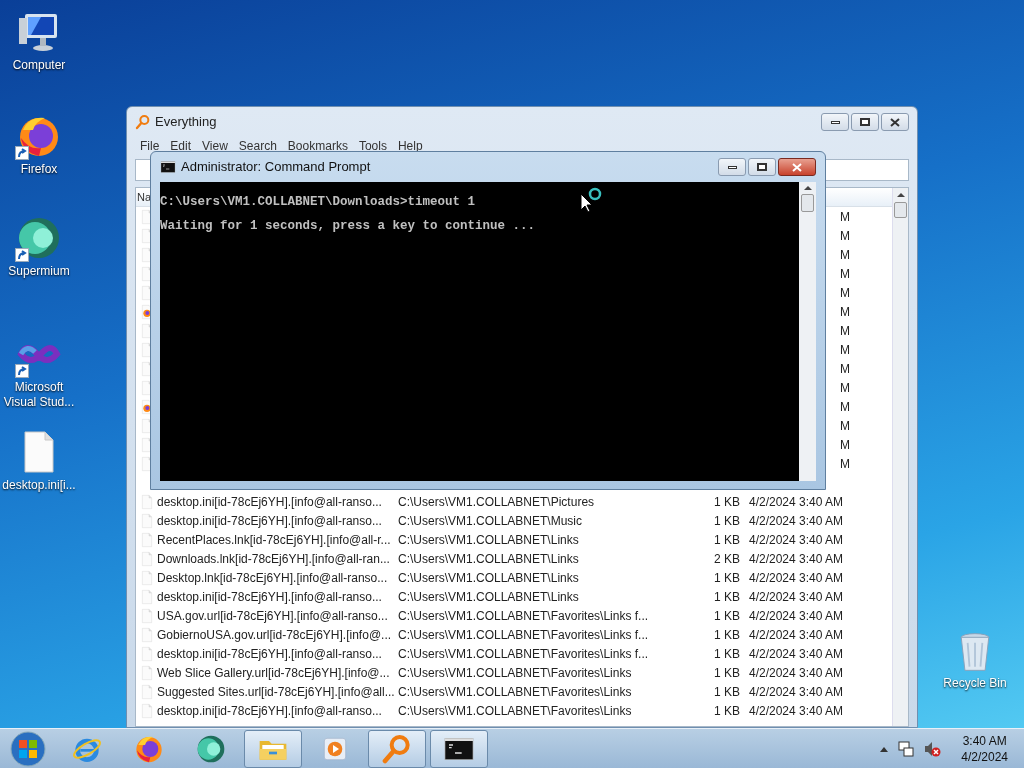 The height and width of the screenshot is (768, 1024). Describe the element at coordinates (215, 145) in the screenshot. I see `menu-item: View` at that location.